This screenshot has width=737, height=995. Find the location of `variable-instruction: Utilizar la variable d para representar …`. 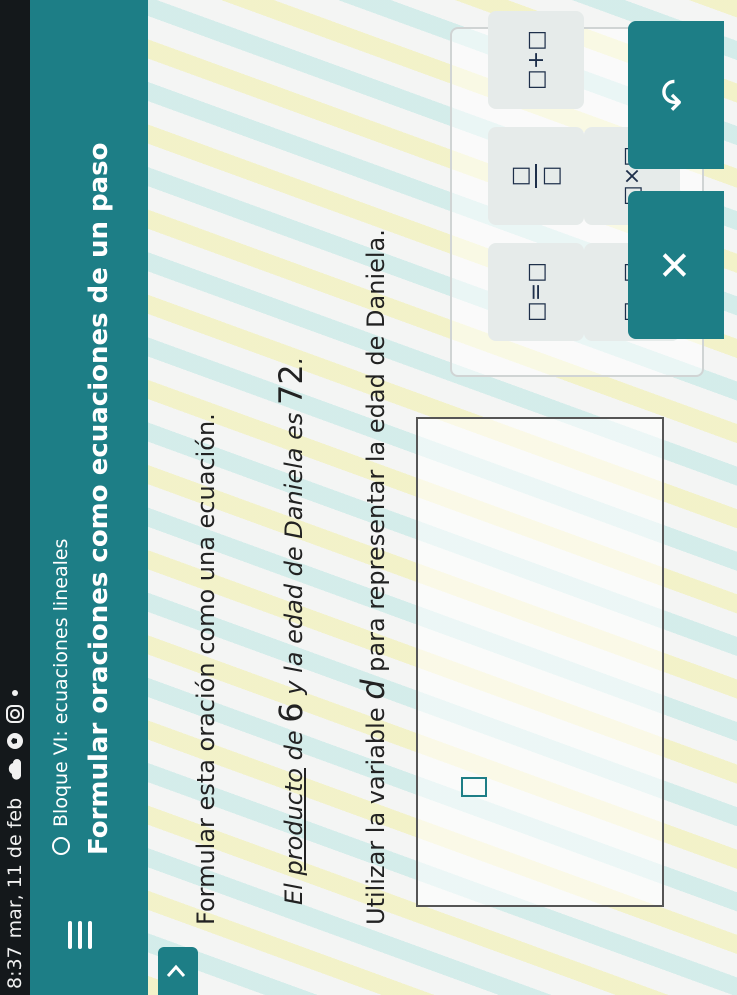

variable-instruction: Utilizar la variable d para representar … is located at coordinates (373, 577).